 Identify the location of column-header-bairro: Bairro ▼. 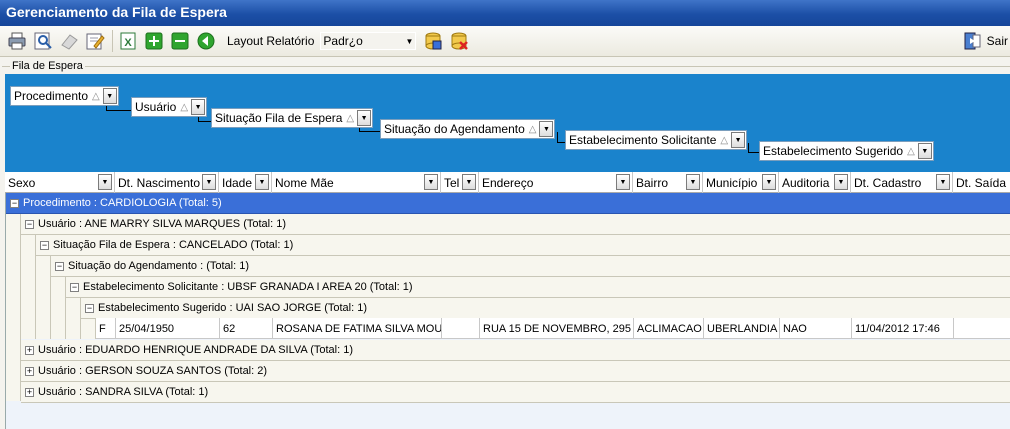
(668, 182).